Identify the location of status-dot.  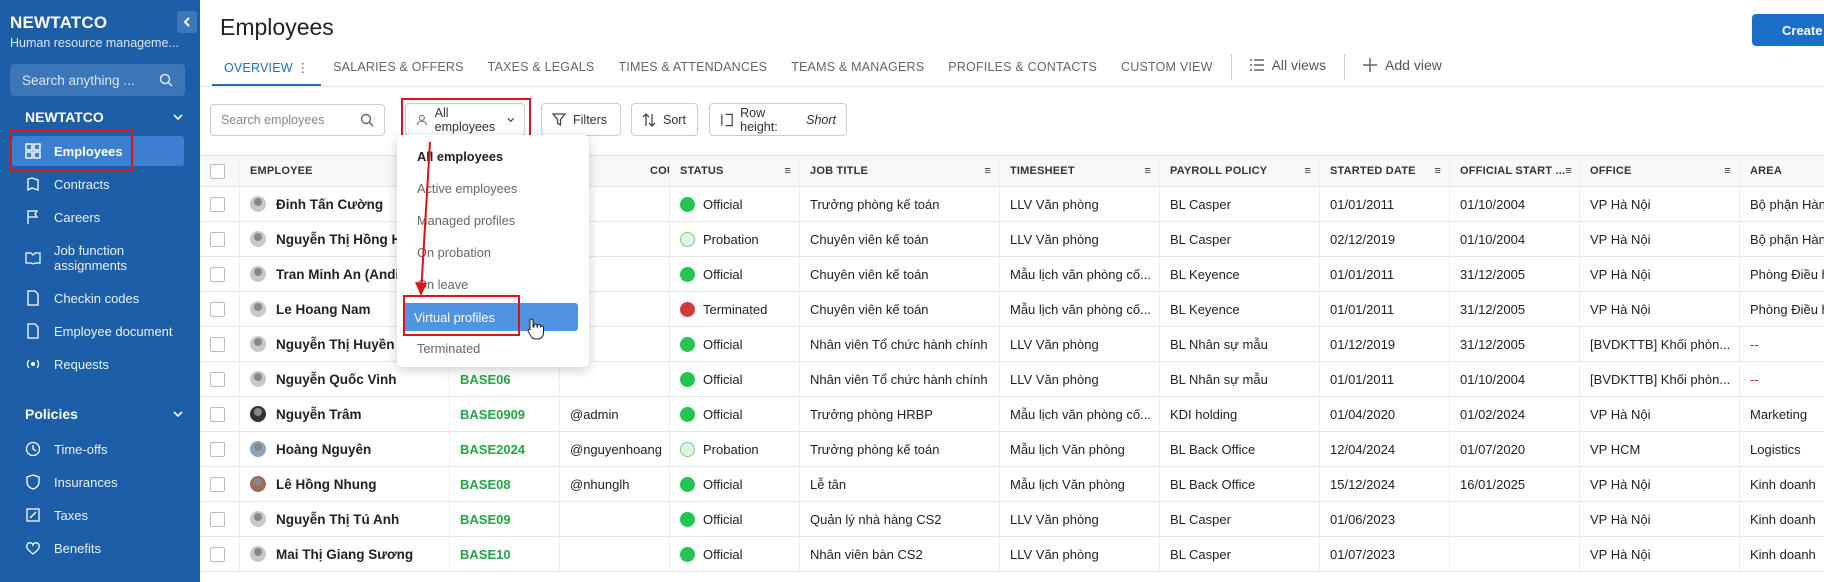
(687, 309).